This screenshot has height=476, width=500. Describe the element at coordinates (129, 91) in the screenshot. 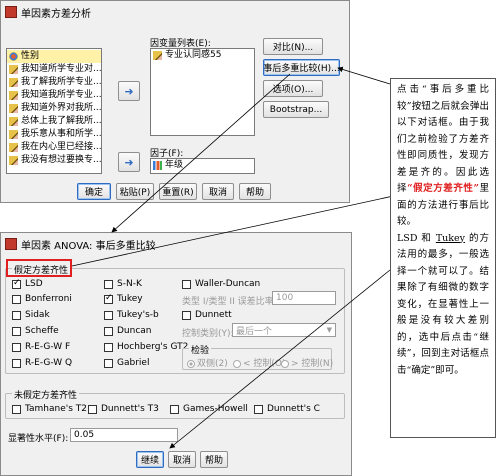

I see `move-to-dependent-button: ➜` at that location.